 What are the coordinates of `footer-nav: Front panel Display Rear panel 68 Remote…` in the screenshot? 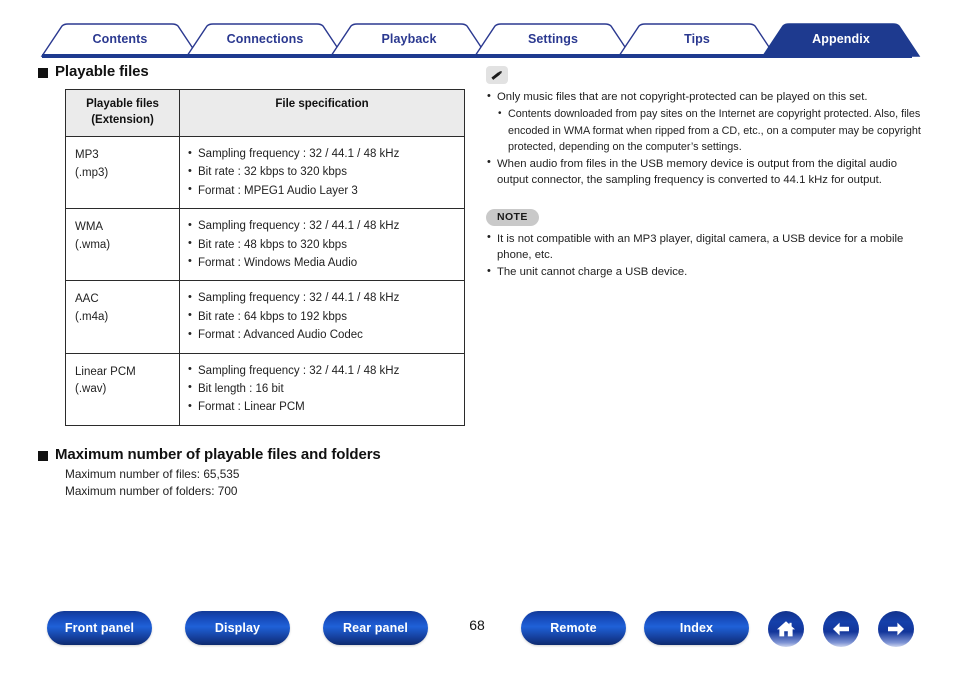 It's located at (477, 634).